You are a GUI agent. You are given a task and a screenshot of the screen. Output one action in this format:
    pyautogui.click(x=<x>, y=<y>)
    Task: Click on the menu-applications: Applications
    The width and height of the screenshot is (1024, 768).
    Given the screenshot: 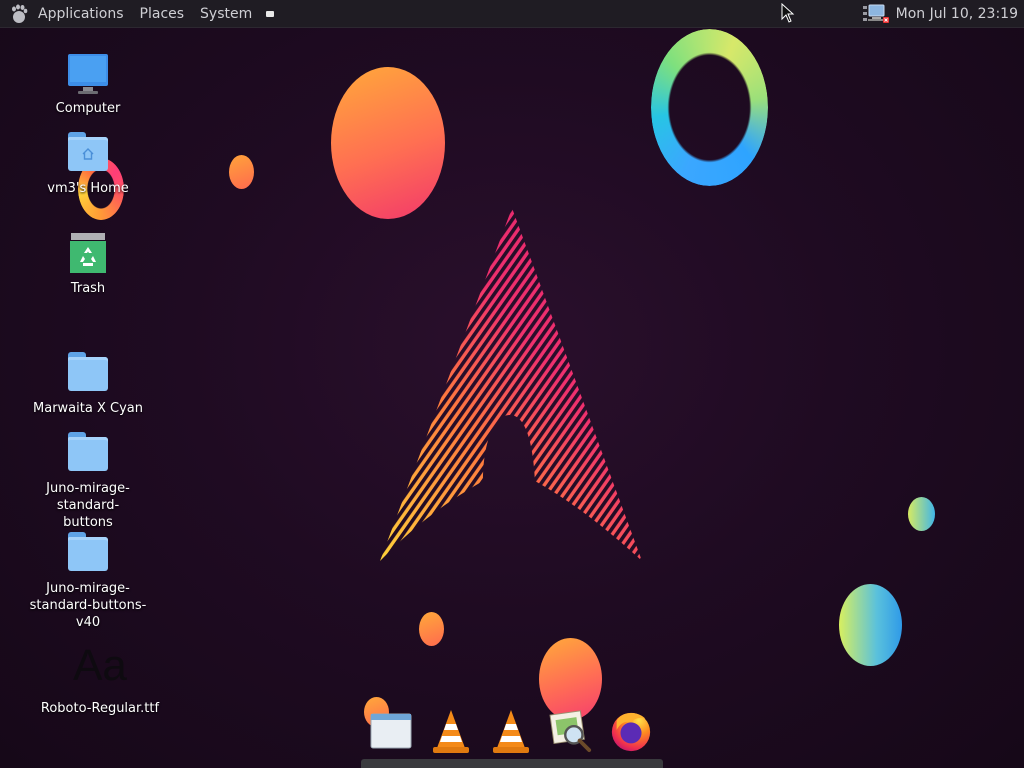 What is the action you would take?
    pyautogui.click(x=81, y=14)
    